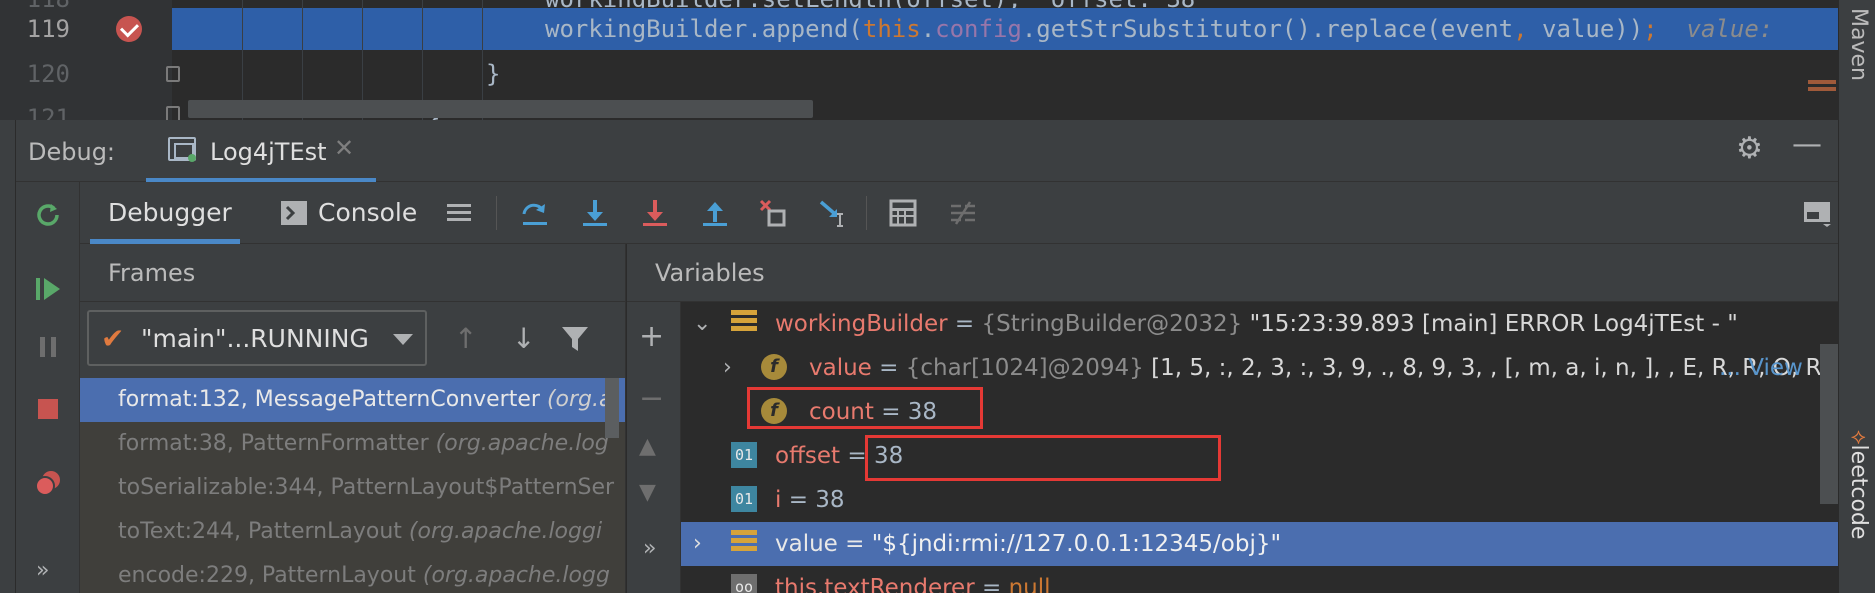 This screenshot has width=1875, height=593. I want to click on pause-icon, so click(48, 347).